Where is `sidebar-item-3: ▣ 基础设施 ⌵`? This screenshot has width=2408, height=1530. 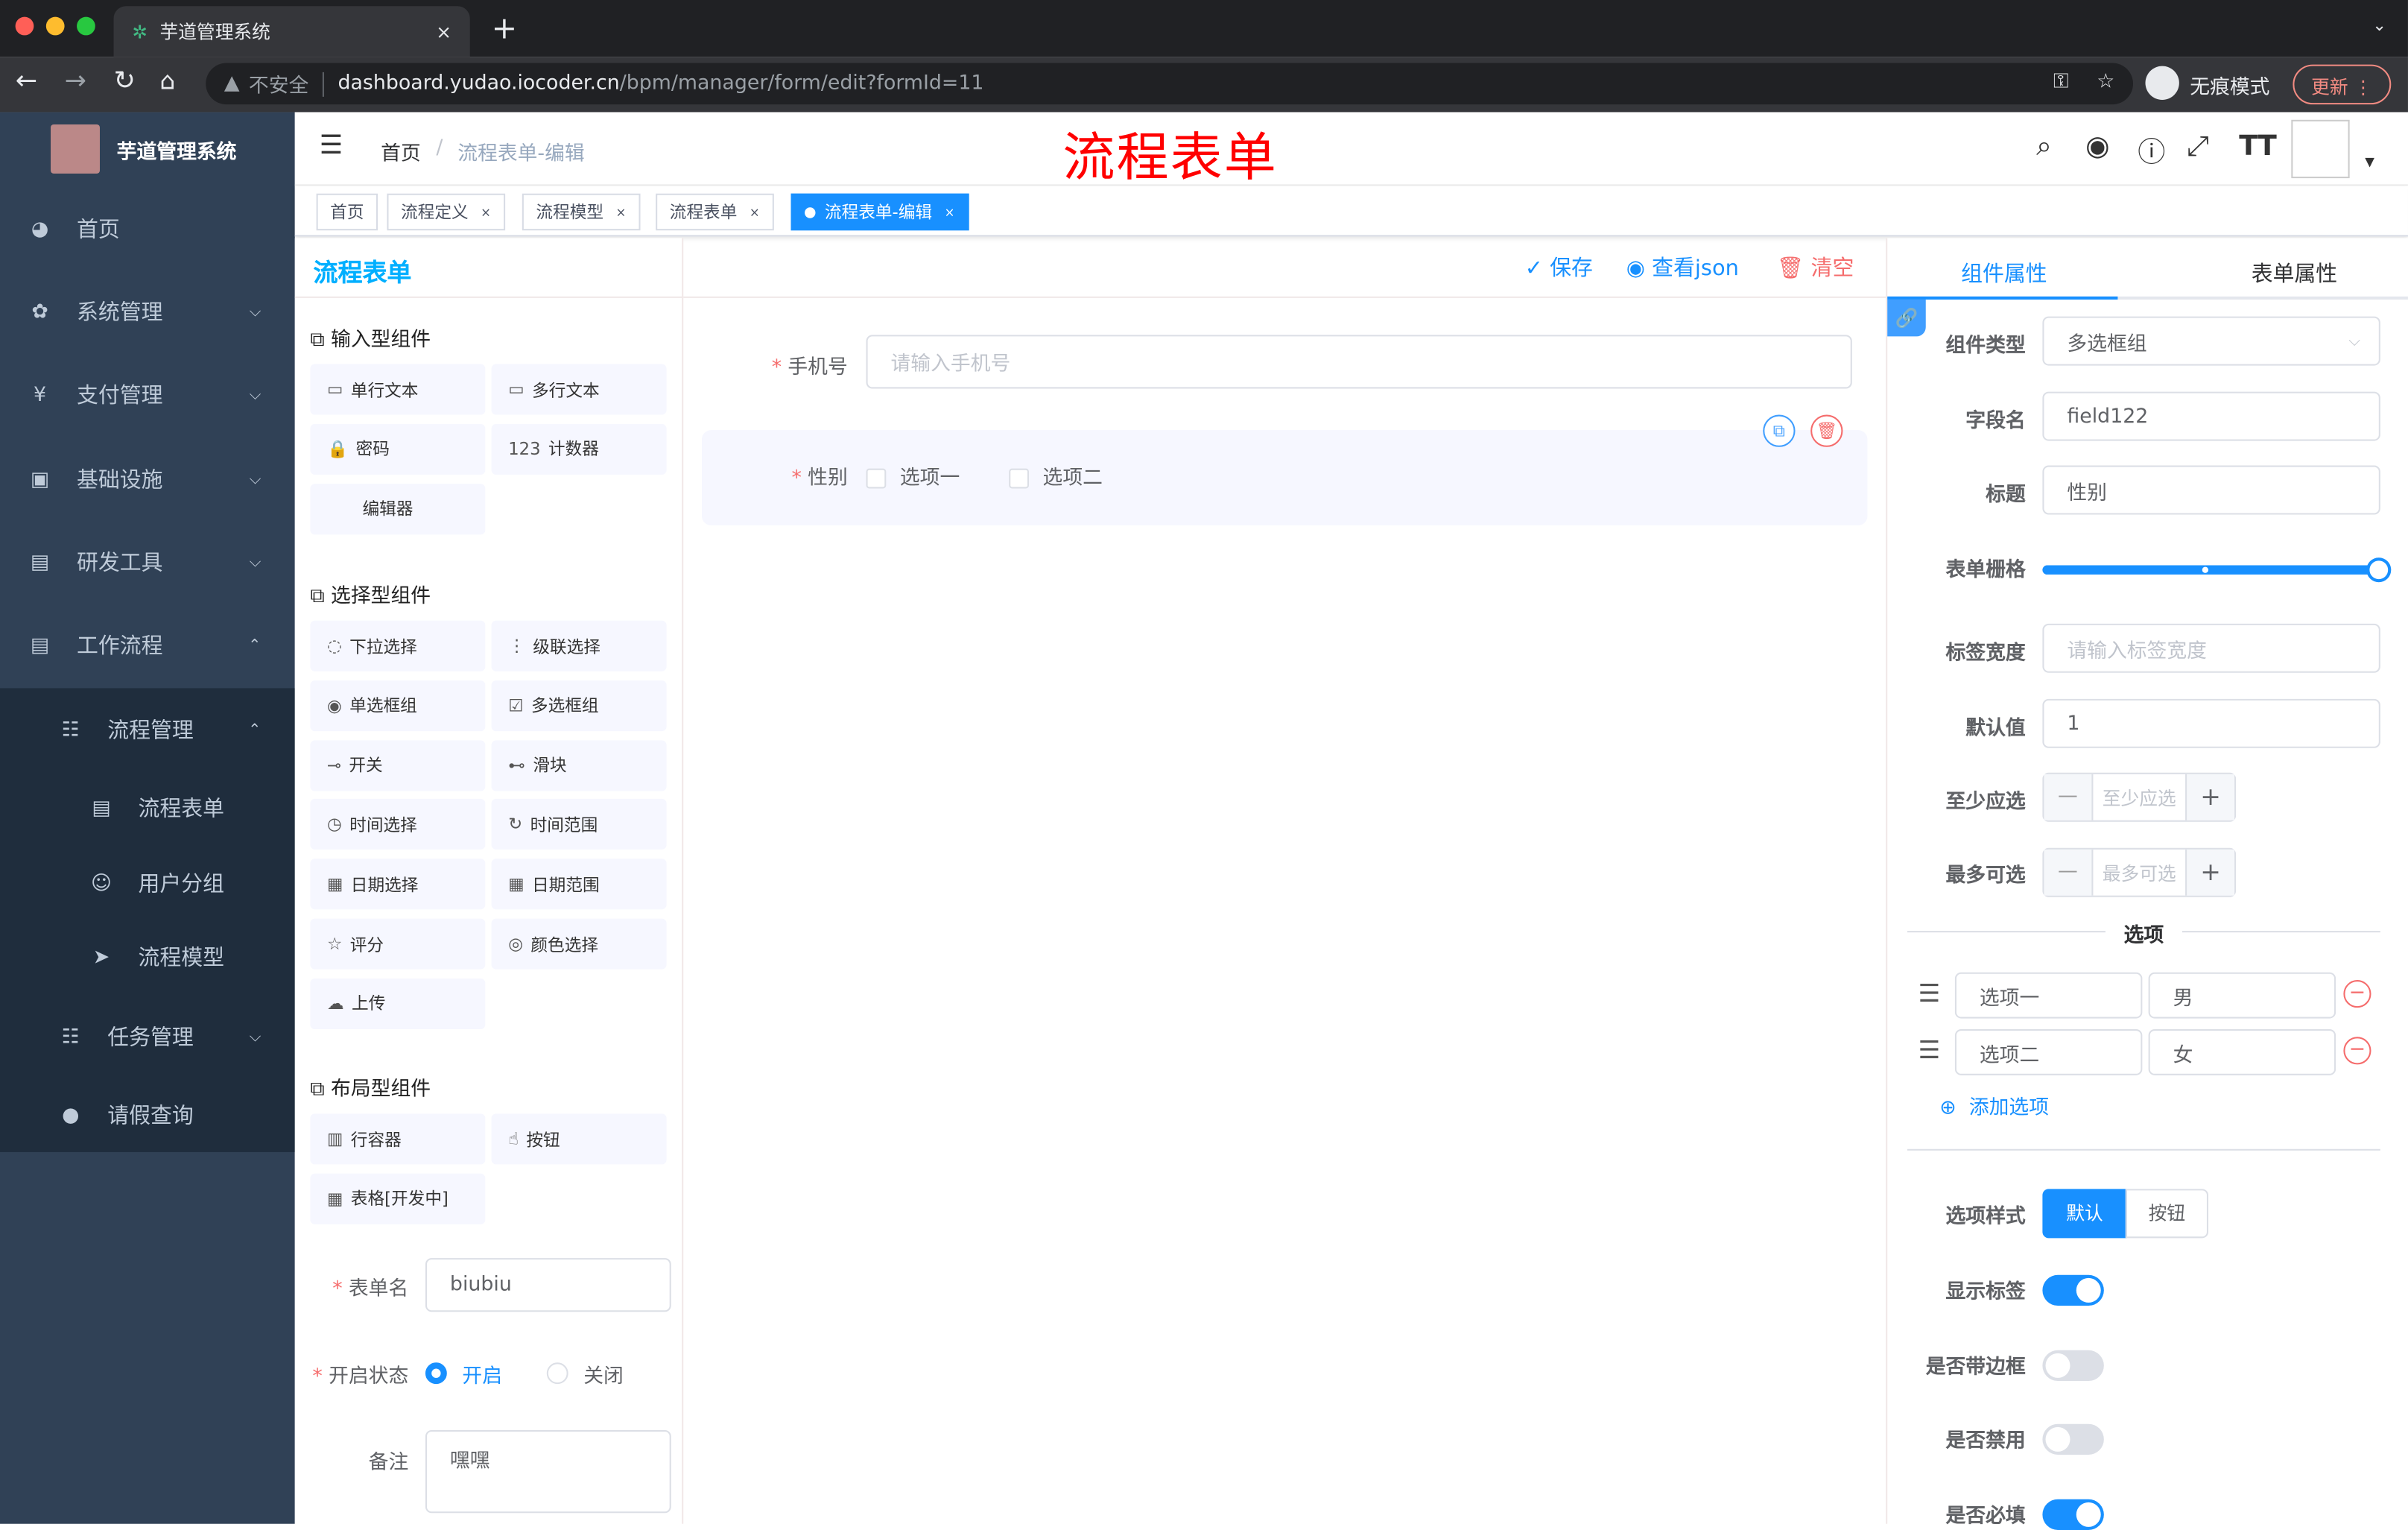
sidebar-item-3: ▣ 基础设施 ⌵ is located at coordinates (147, 479).